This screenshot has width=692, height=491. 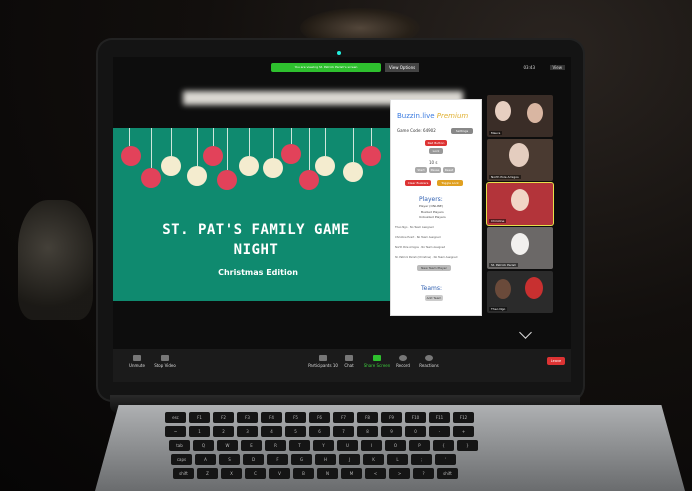 What do you see at coordinates (463, 417) in the screenshot?
I see `key: F12` at bounding box center [463, 417].